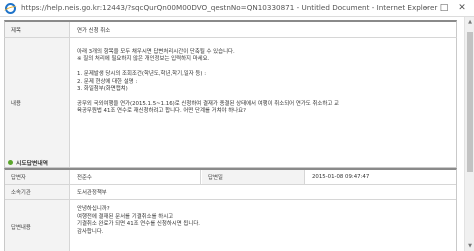  What do you see at coordinates (37, 192) in the screenshot?
I see `dept-label: 소속기관` at bounding box center [37, 192].